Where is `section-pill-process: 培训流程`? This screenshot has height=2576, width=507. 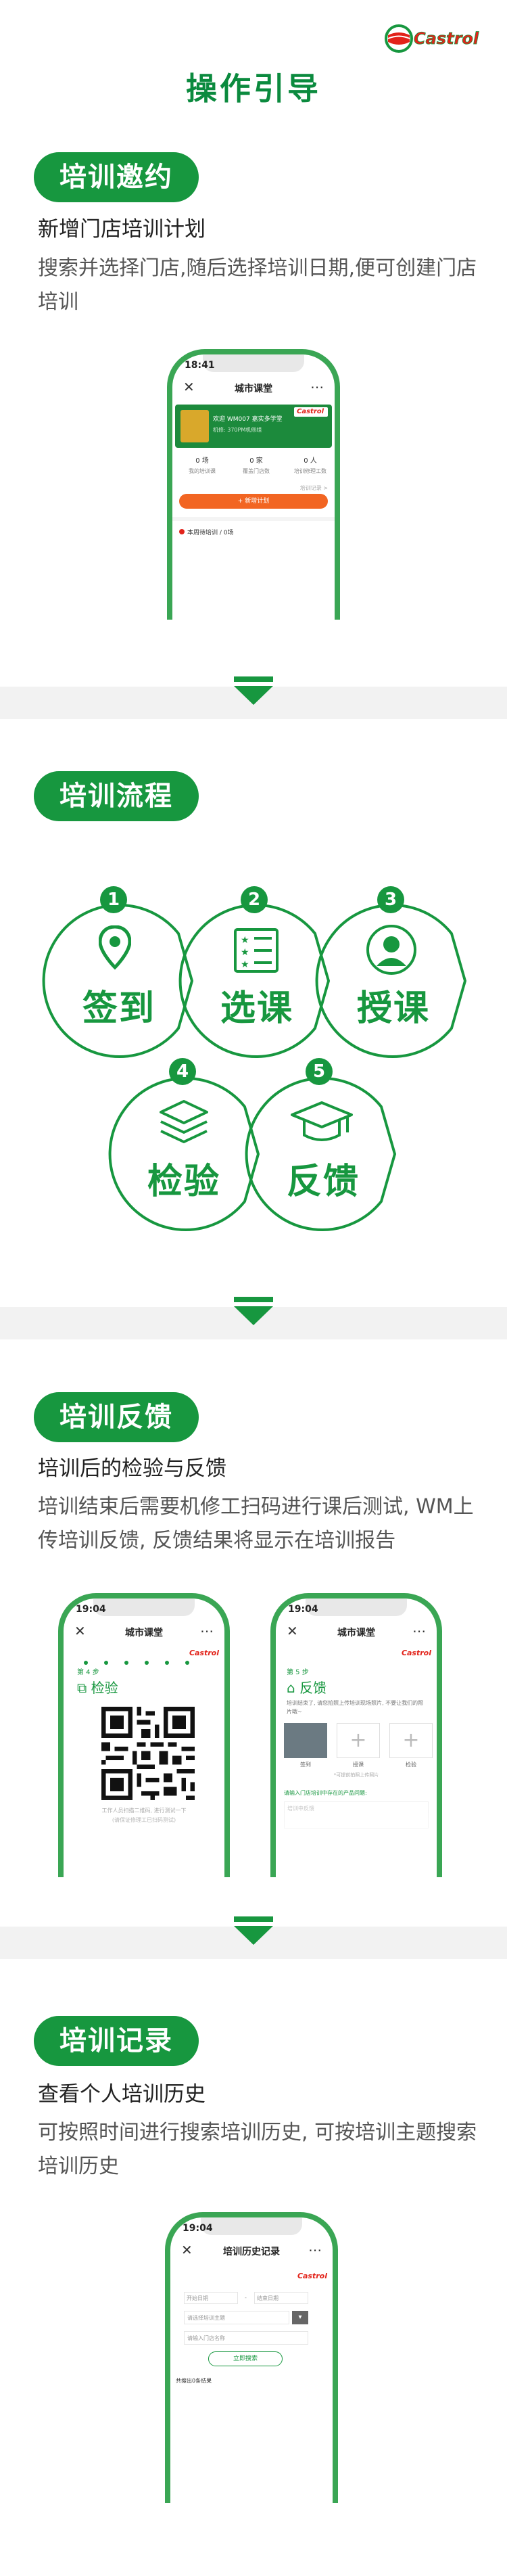
section-pill-process: 培训流程 is located at coordinates (117, 796).